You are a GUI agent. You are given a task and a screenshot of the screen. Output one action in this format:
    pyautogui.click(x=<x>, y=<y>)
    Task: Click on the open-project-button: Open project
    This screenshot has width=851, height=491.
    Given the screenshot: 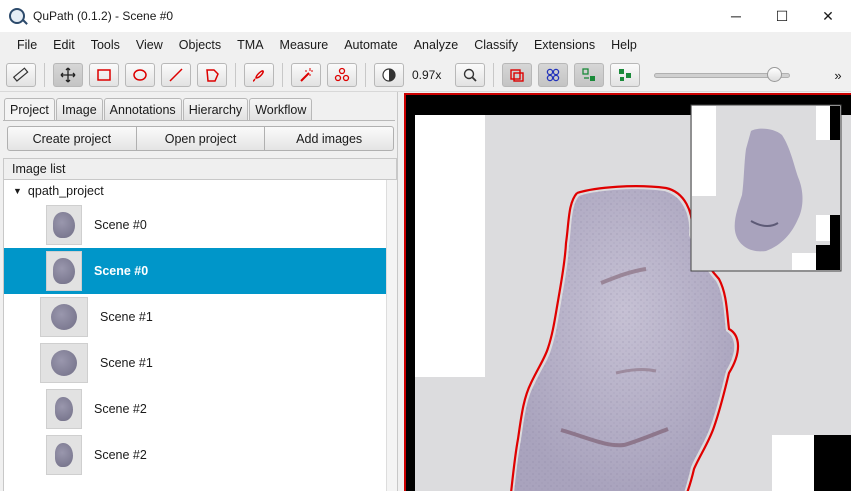 What is the action you would take?
    pyautogui.click(x=200, y=138)
    